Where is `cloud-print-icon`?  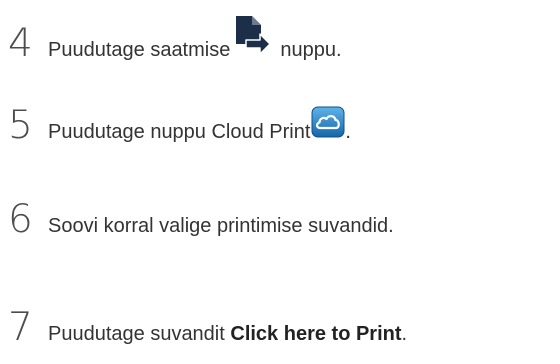 cloud-print-icon is located at coordinates (328, 122).